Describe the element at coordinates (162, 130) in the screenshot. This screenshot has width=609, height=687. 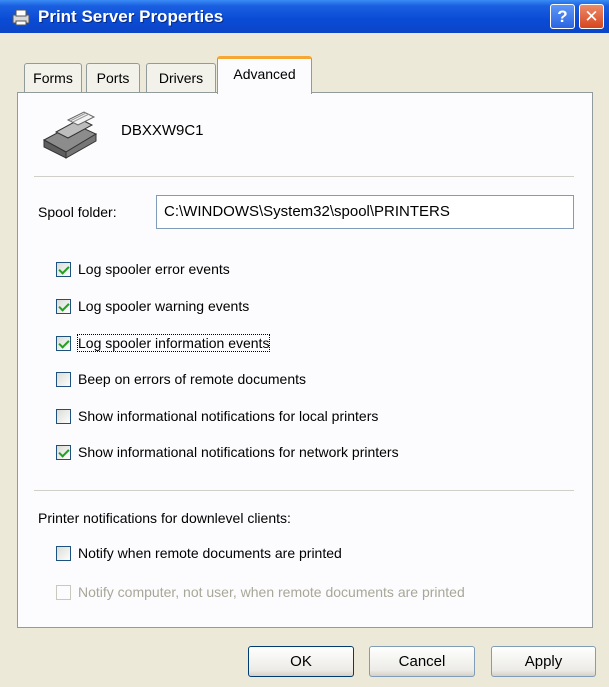
I see `server-name: DBXXW9C1` at that location.